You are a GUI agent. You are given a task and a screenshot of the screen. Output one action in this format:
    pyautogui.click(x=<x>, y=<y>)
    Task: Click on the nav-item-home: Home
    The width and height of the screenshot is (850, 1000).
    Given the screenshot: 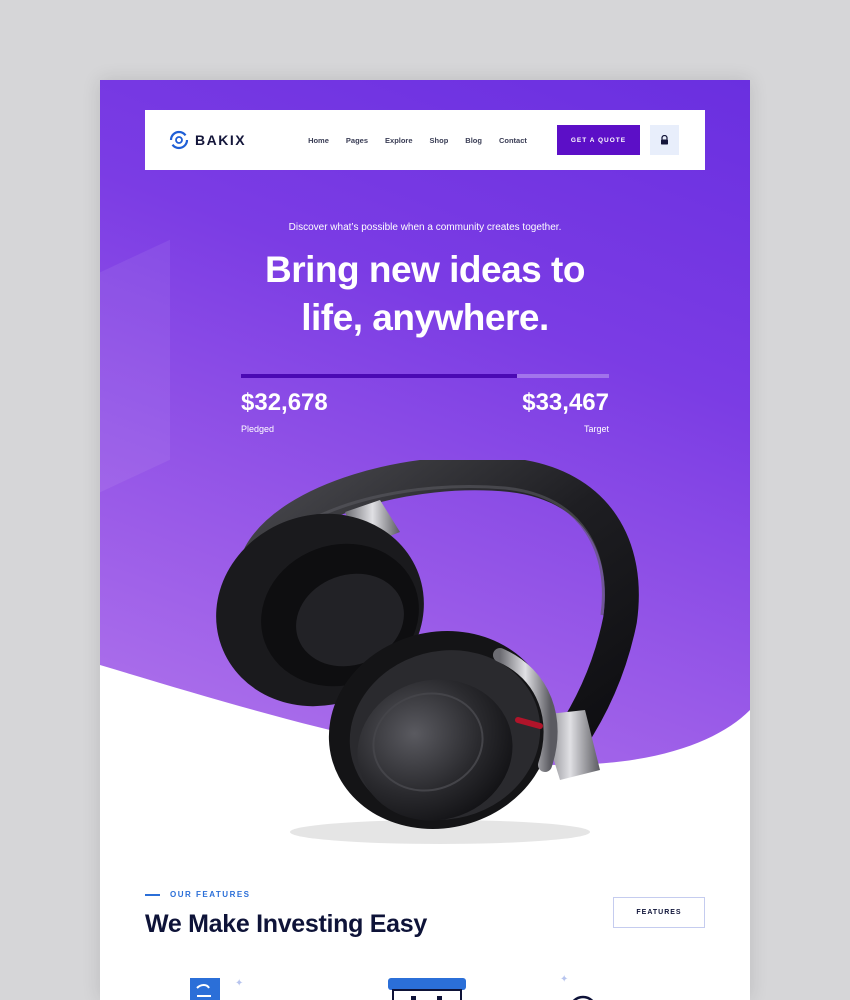 What is the action you would take?
    pyautogui.click(x=318, y=140)
    